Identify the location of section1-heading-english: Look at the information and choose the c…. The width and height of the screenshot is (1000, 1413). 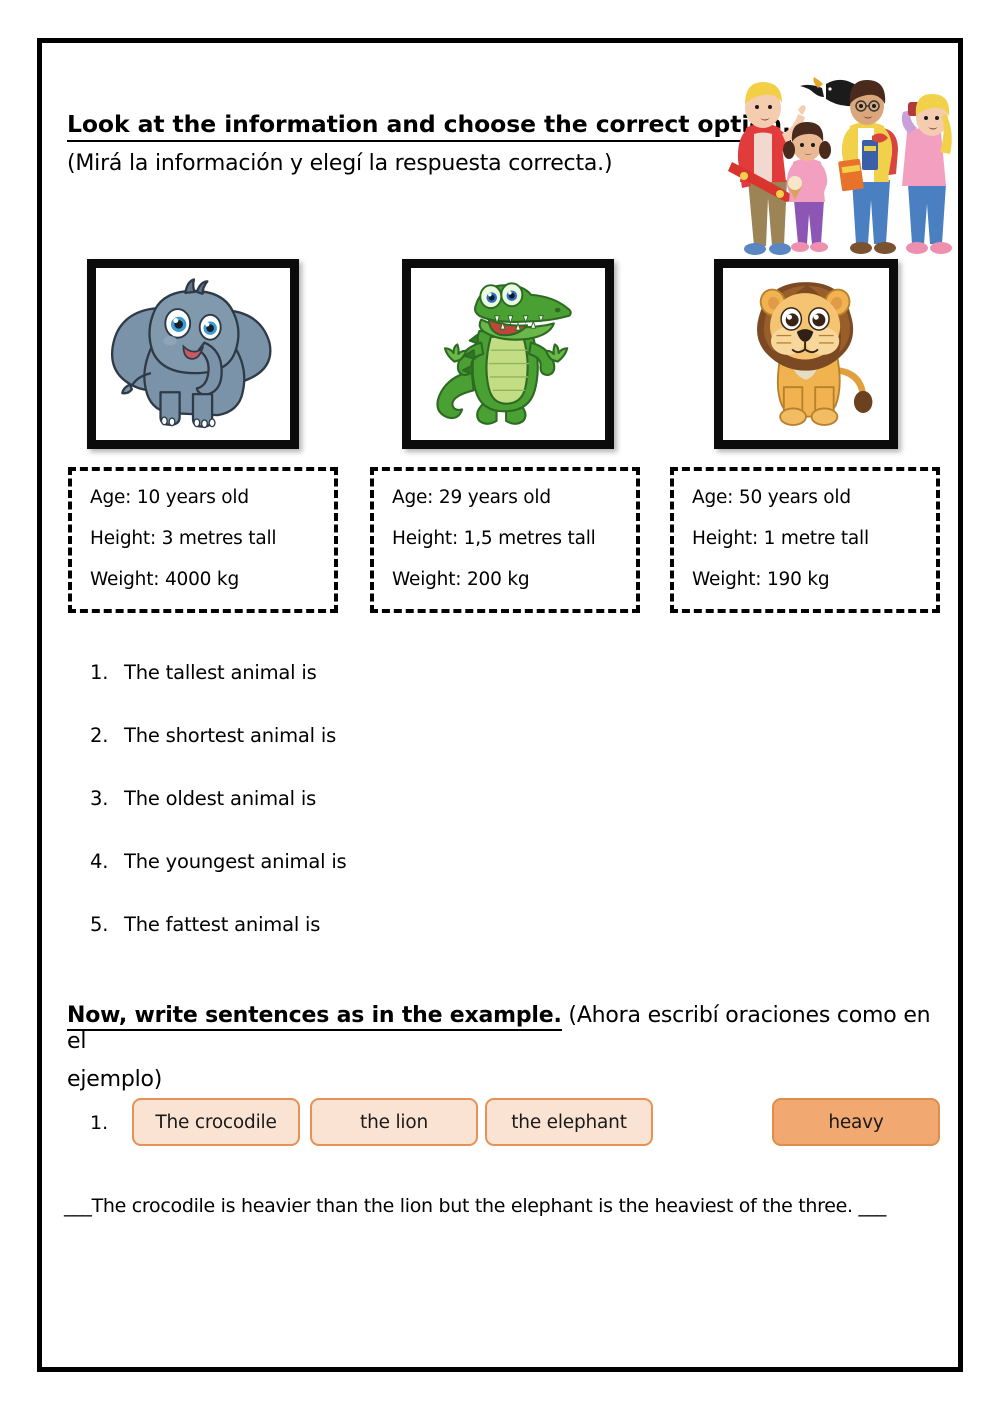
(429, 126).